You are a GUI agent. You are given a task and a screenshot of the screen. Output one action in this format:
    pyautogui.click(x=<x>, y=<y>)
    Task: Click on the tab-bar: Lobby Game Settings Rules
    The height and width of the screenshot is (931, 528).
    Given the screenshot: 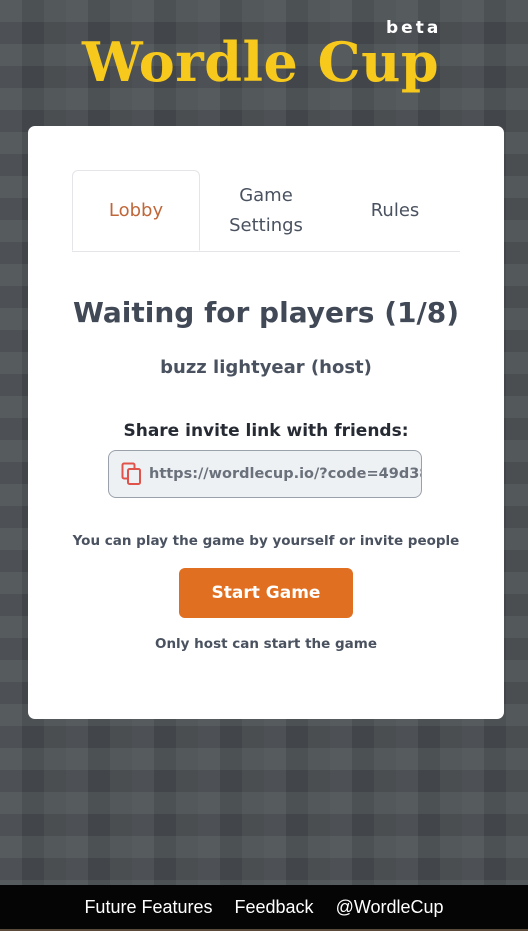 What is the action you would take?
    pyautogui.click(x=266, y=211)
    